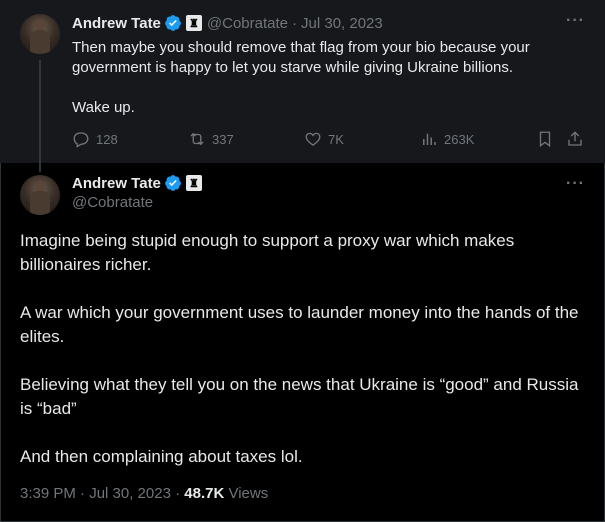 The image size is (605, 522). I want to click on tweet-meta: 3:39 PM · Jul 30, 2023 · 48.7K Views, so click(144, 493).